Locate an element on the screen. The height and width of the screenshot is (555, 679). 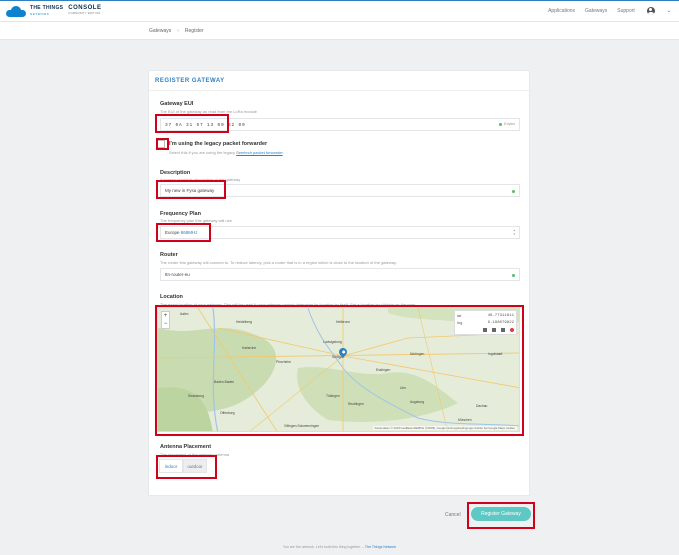
title-divider is located at coordinates (339, 90).